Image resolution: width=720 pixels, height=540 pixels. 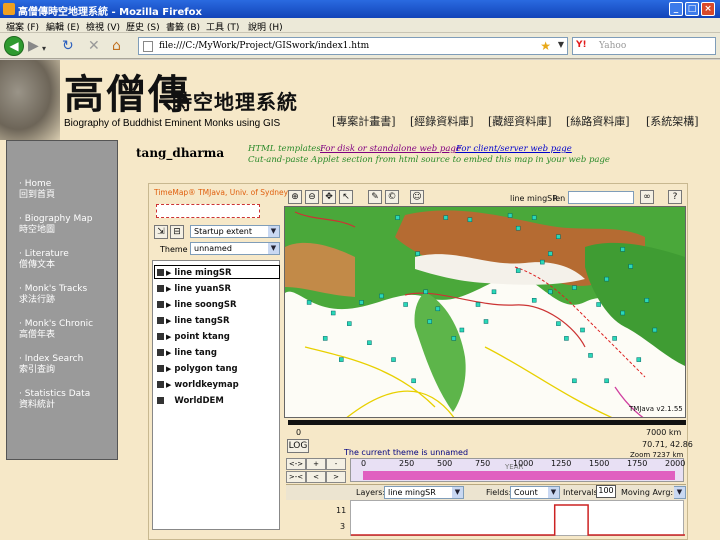 I want to click on timeline-tick: 2000, so click(x=675, y=463).